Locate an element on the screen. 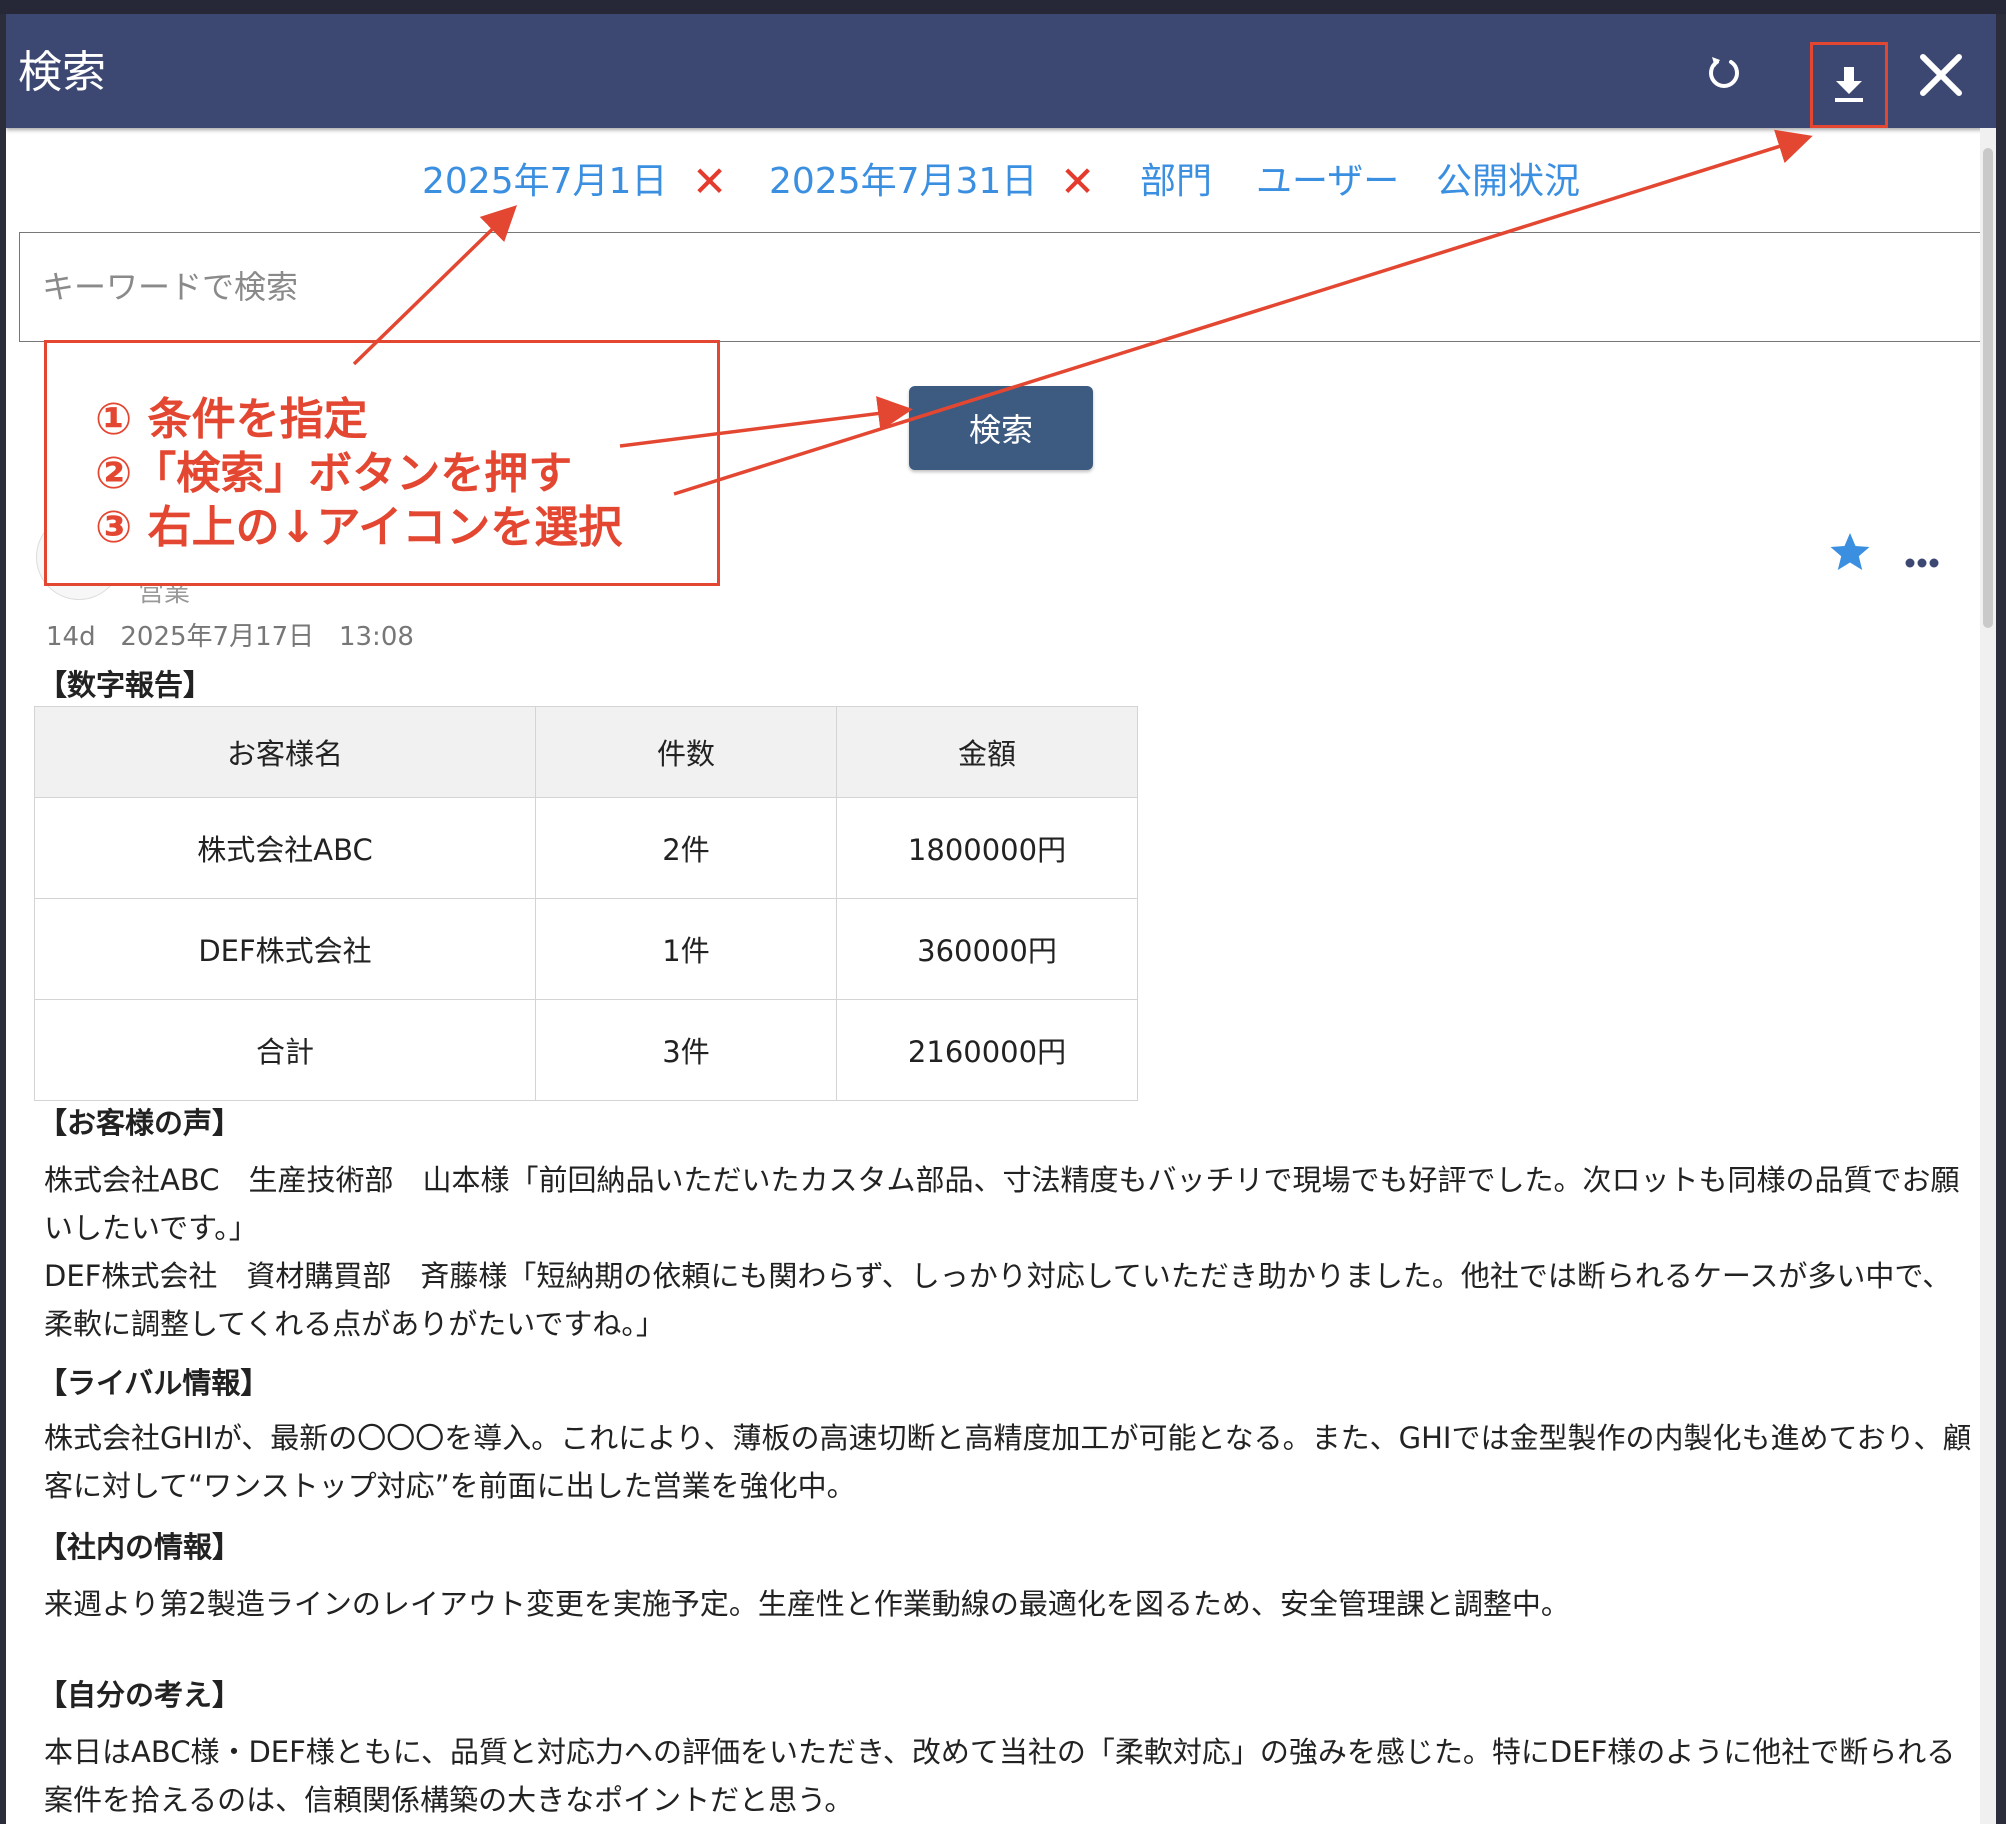  refresh-button is located at coordinates (1724, 72).